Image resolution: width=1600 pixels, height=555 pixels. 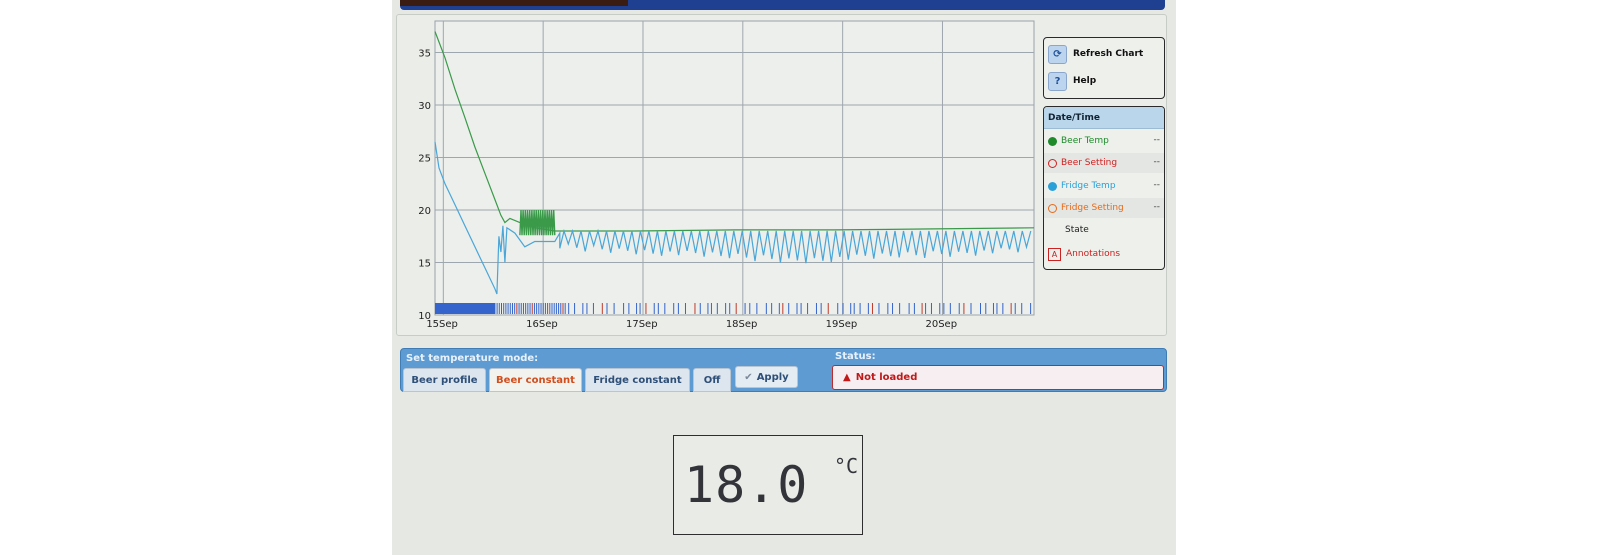 I want to click on y-tick-label: 25, so click(x=424, y=159).